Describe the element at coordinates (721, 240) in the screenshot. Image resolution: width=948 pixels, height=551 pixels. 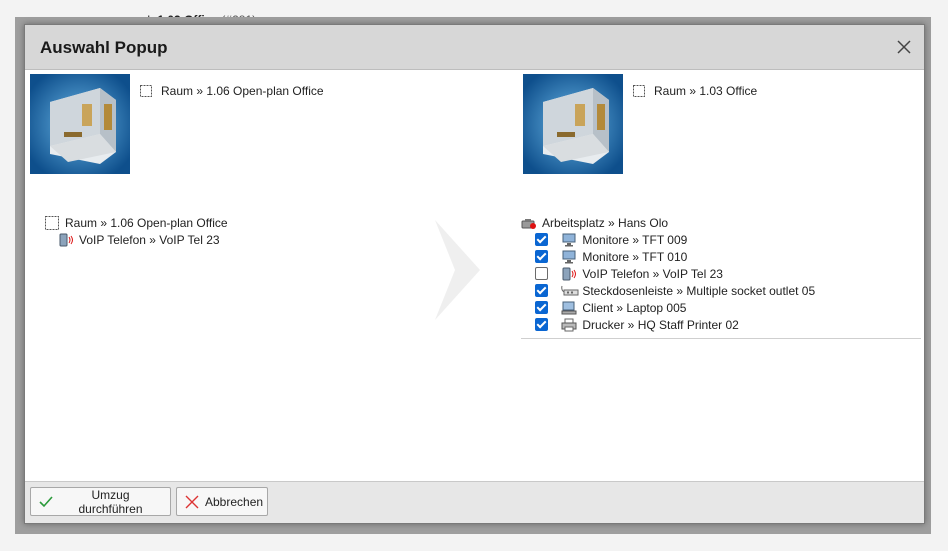
I see `tree-node-item: Monitore » TFT 009` at that location.